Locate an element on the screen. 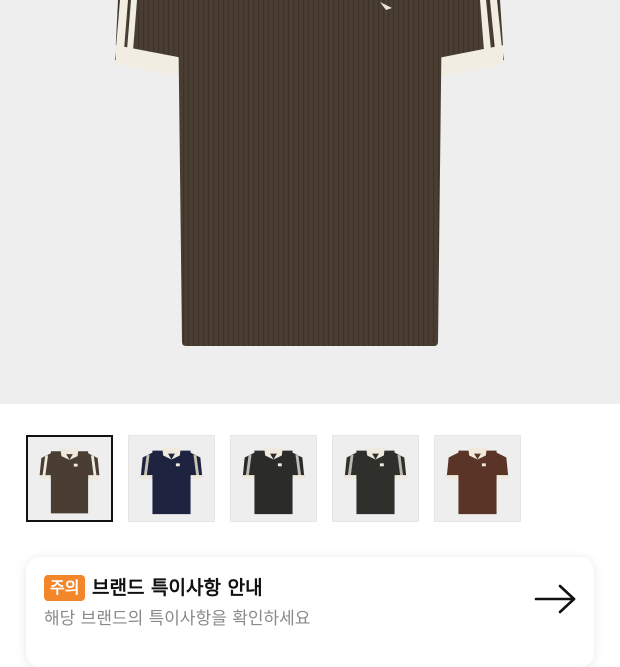 The image size is (620, 667). thumbnail-strip is located at coordinates (310, 480).